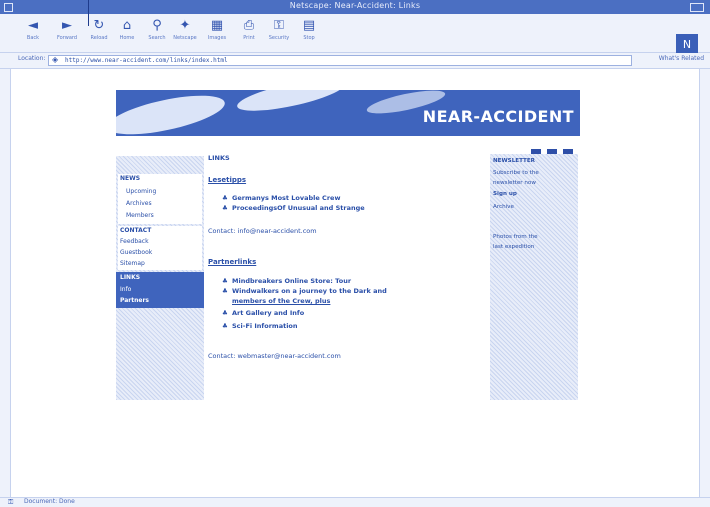 This screenshot has height=507, width=710. I want to click on stop-button: ▤ Stop, so click(309, 32).